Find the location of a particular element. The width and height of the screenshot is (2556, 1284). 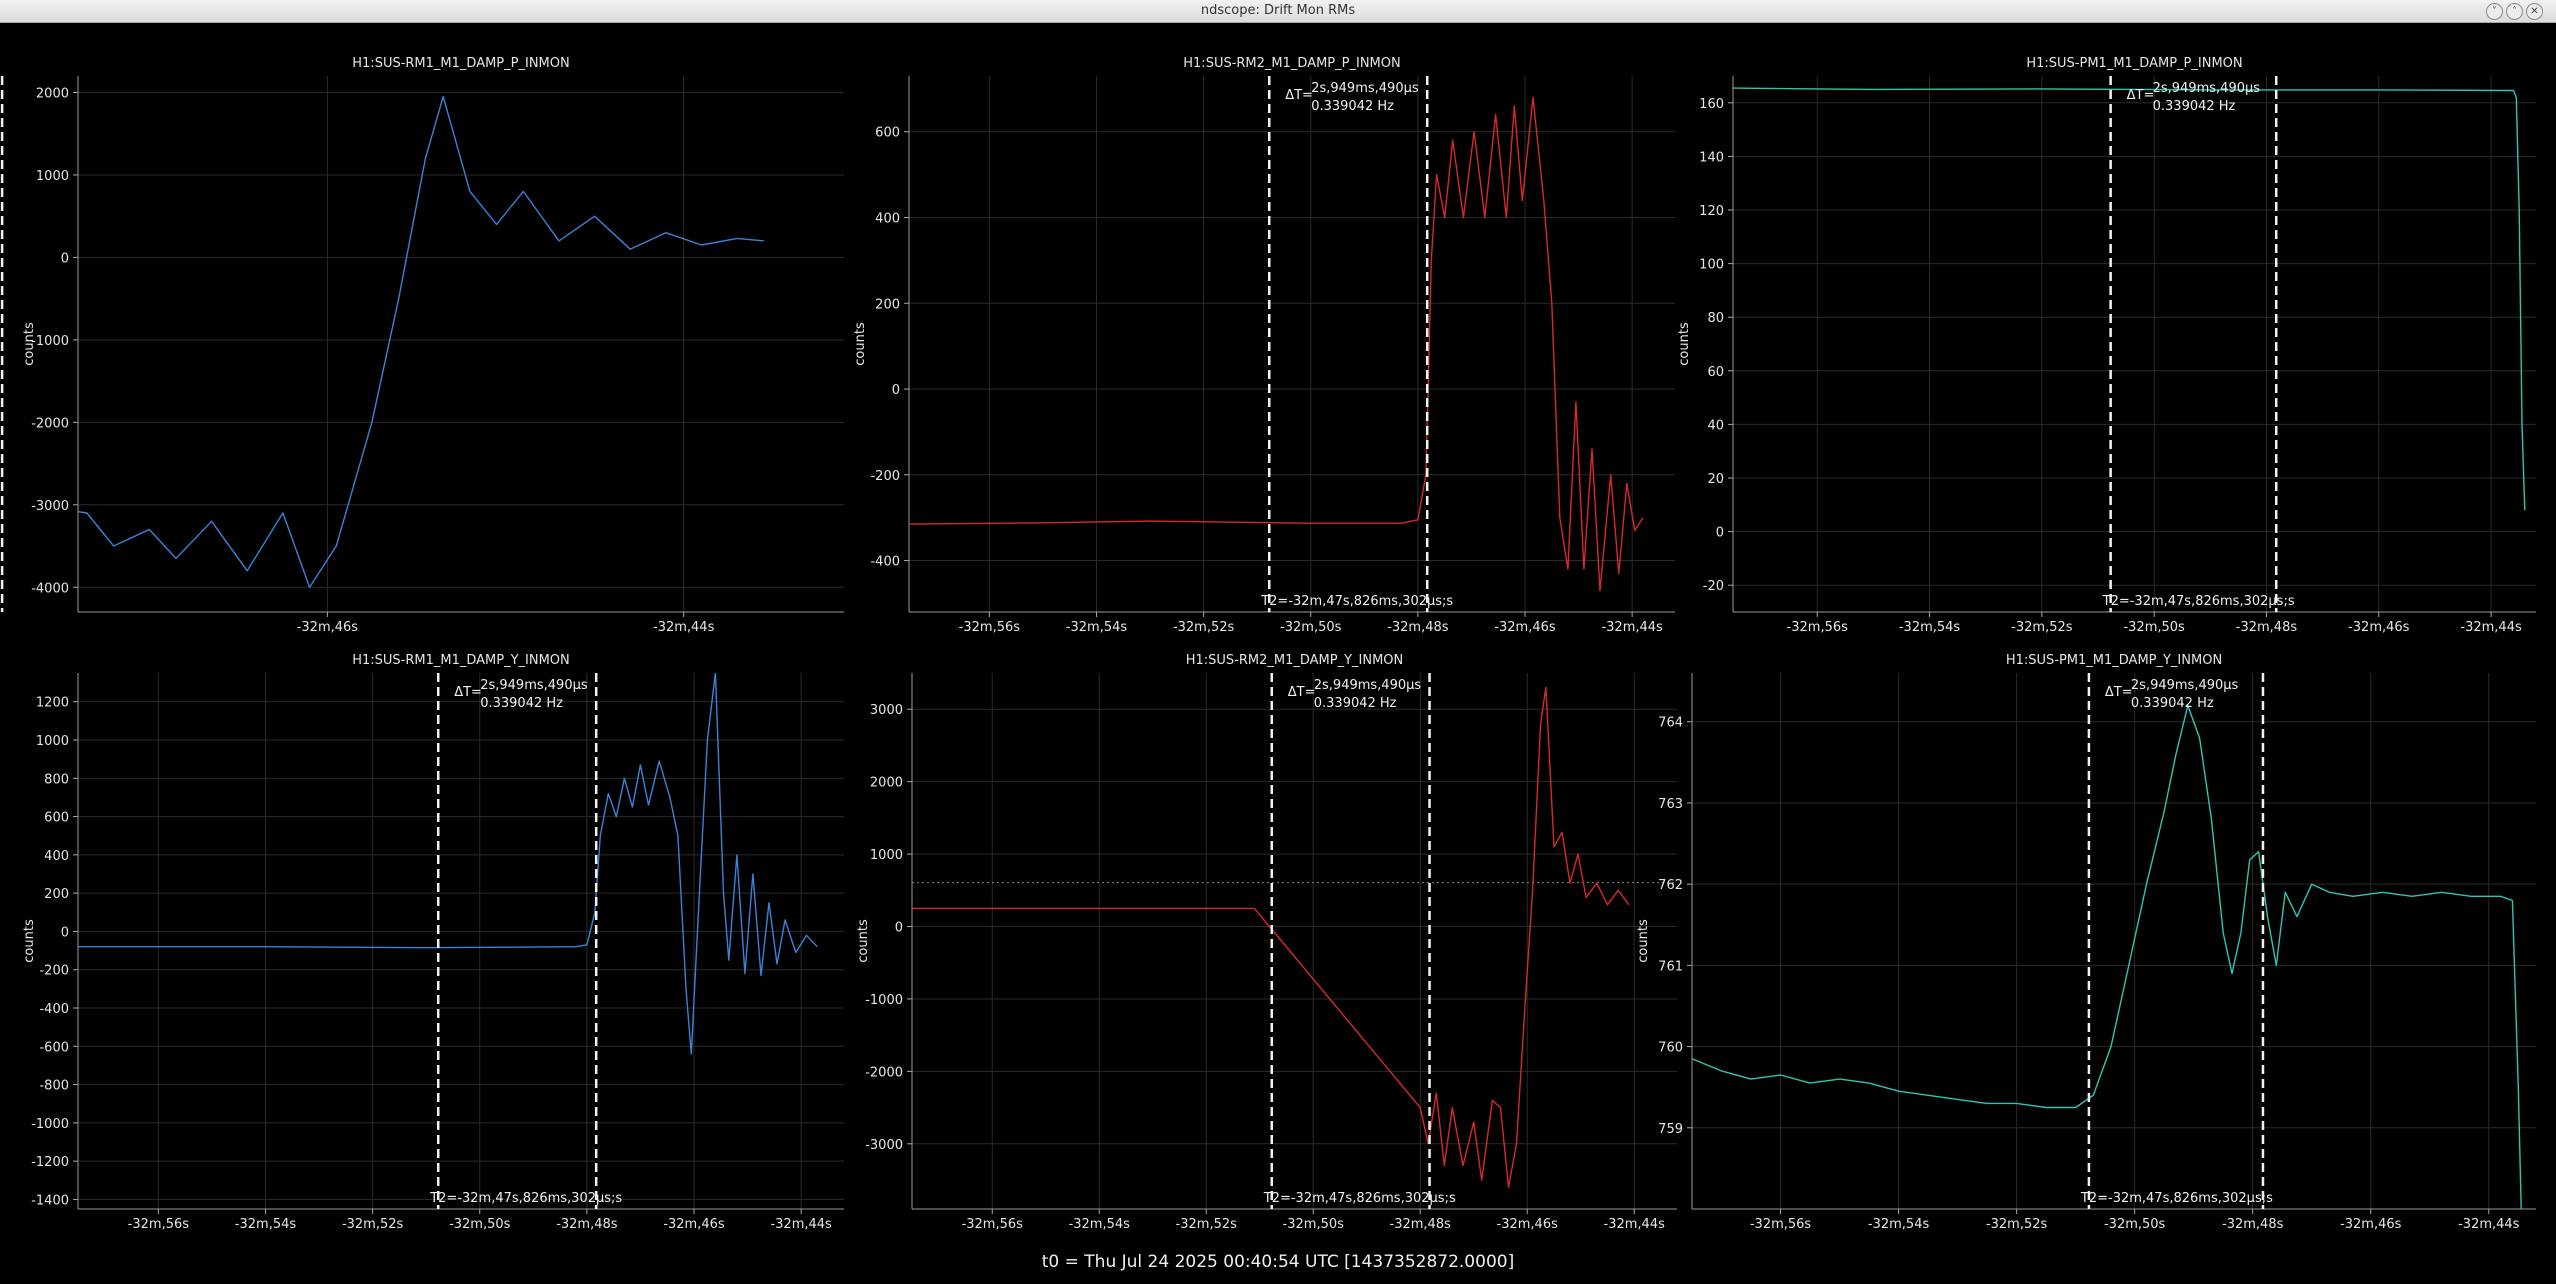

minimize-button: ˅ is located at coordinates (2494, 11).